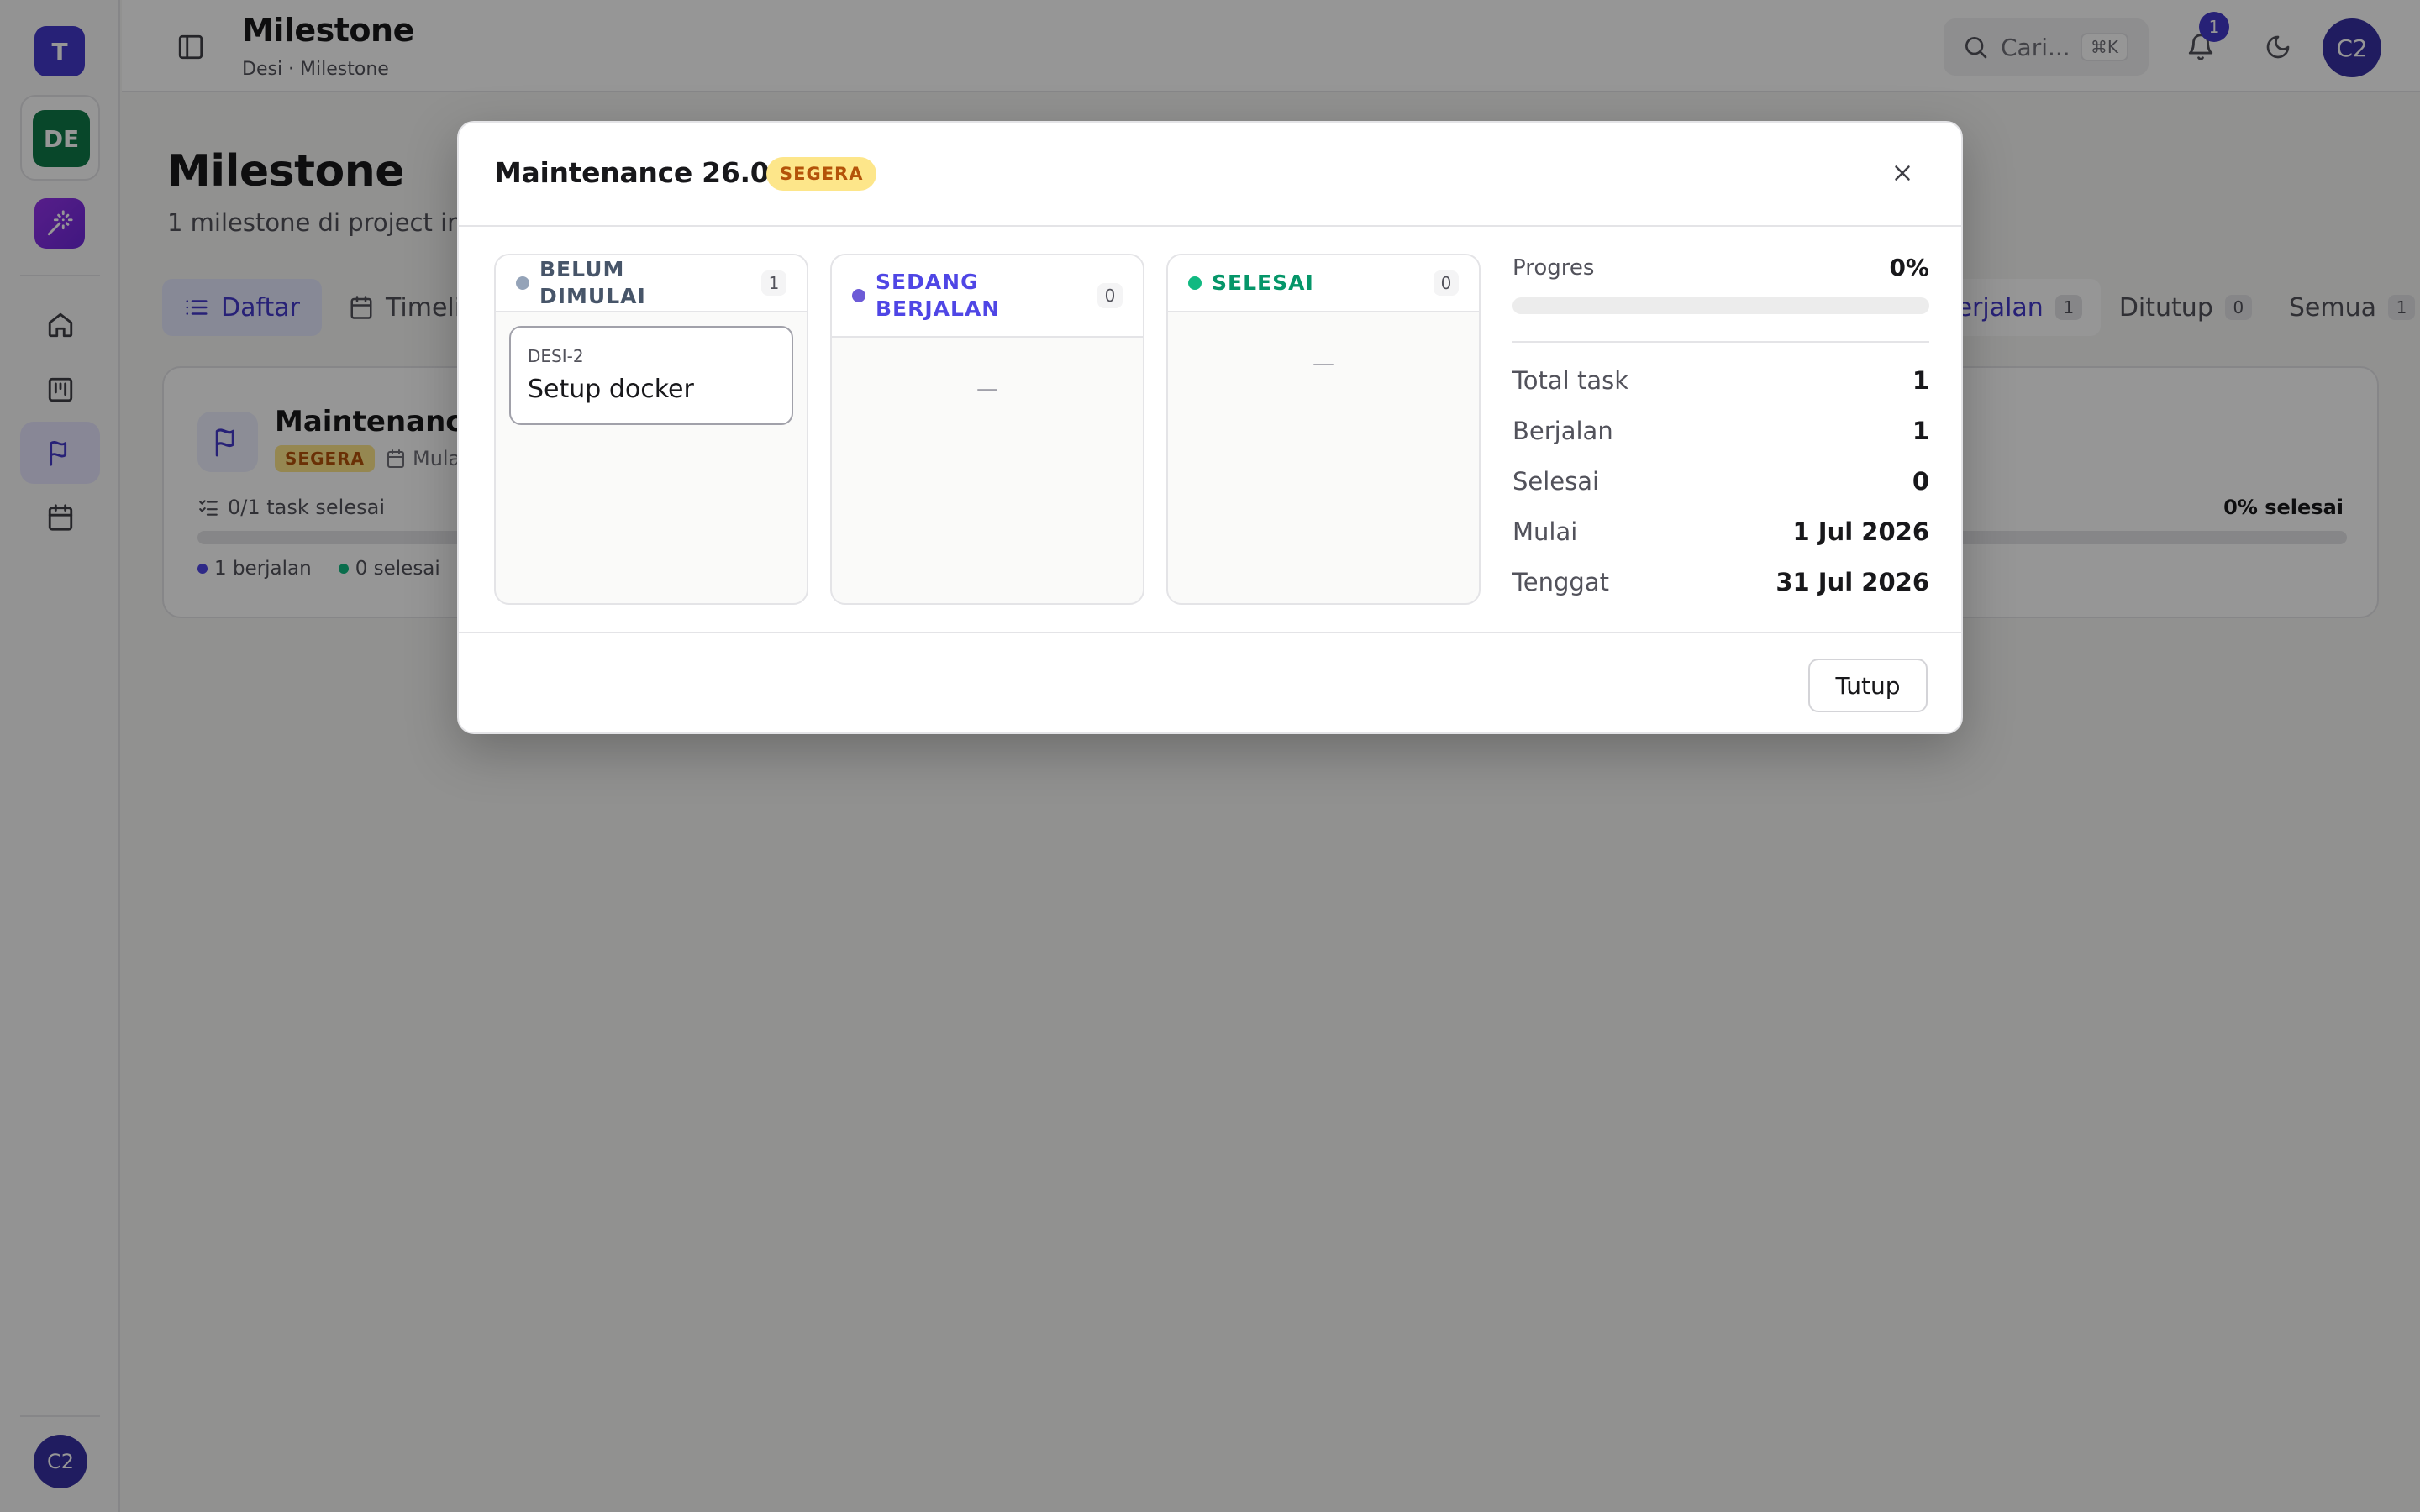 Image resolution: width=2420 pixels, height=1512 pixels. I want to click on column-title: SELESAI, so click(1263, 282).